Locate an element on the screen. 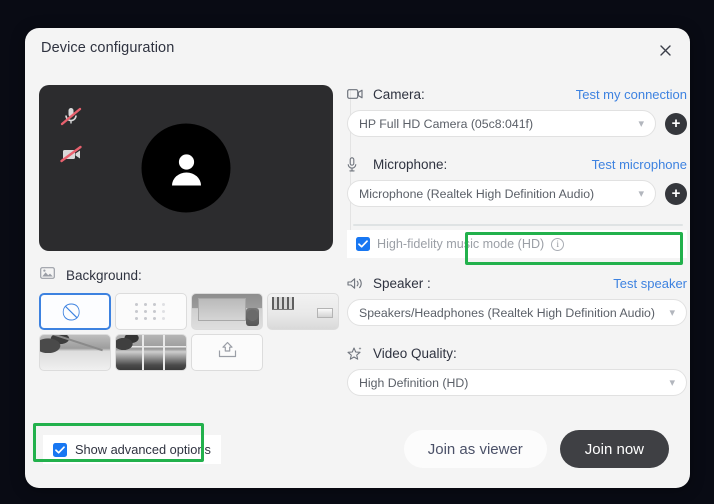 The image size is (714, 504). video-quality-select: High Definition (HD) ▾ is located at coordinates (517, 382).